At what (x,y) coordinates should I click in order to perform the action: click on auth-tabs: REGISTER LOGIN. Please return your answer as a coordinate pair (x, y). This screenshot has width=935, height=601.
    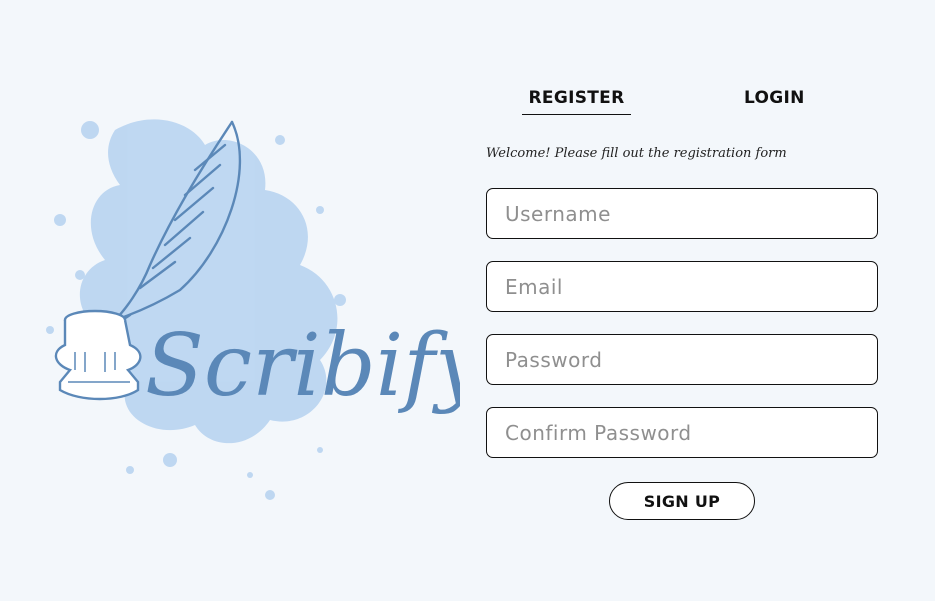
    Looking at the image, I should click on (682, 104).